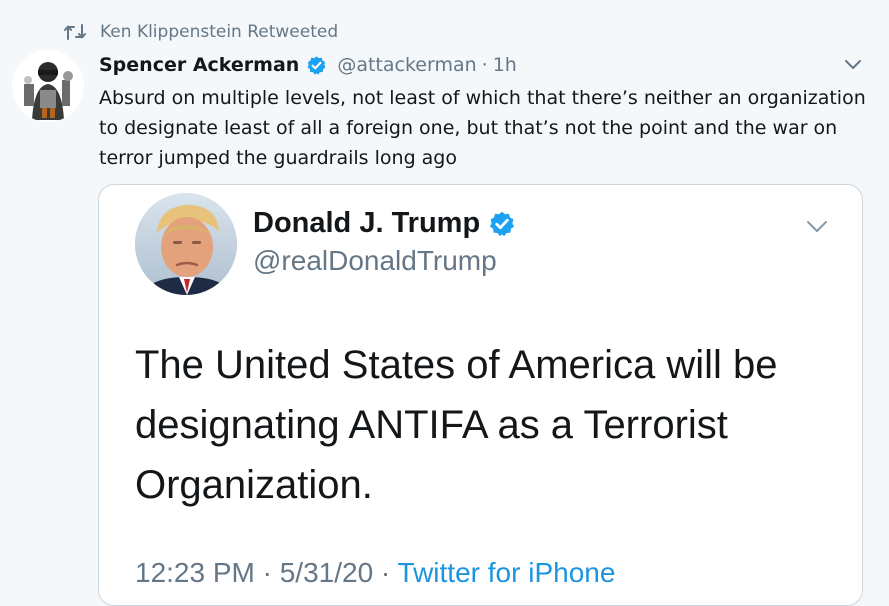  Describe the element at coordinates (505, 65) in the screenshot. I see `tweet-time: 1h` at that location.